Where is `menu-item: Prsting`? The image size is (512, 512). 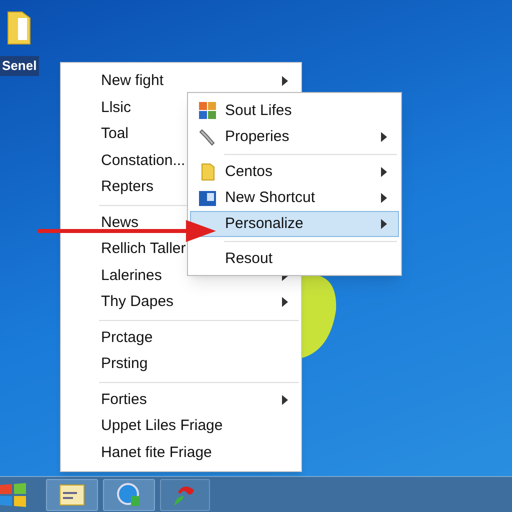
menu-item: Prsting is located at coordinates (181, 364).